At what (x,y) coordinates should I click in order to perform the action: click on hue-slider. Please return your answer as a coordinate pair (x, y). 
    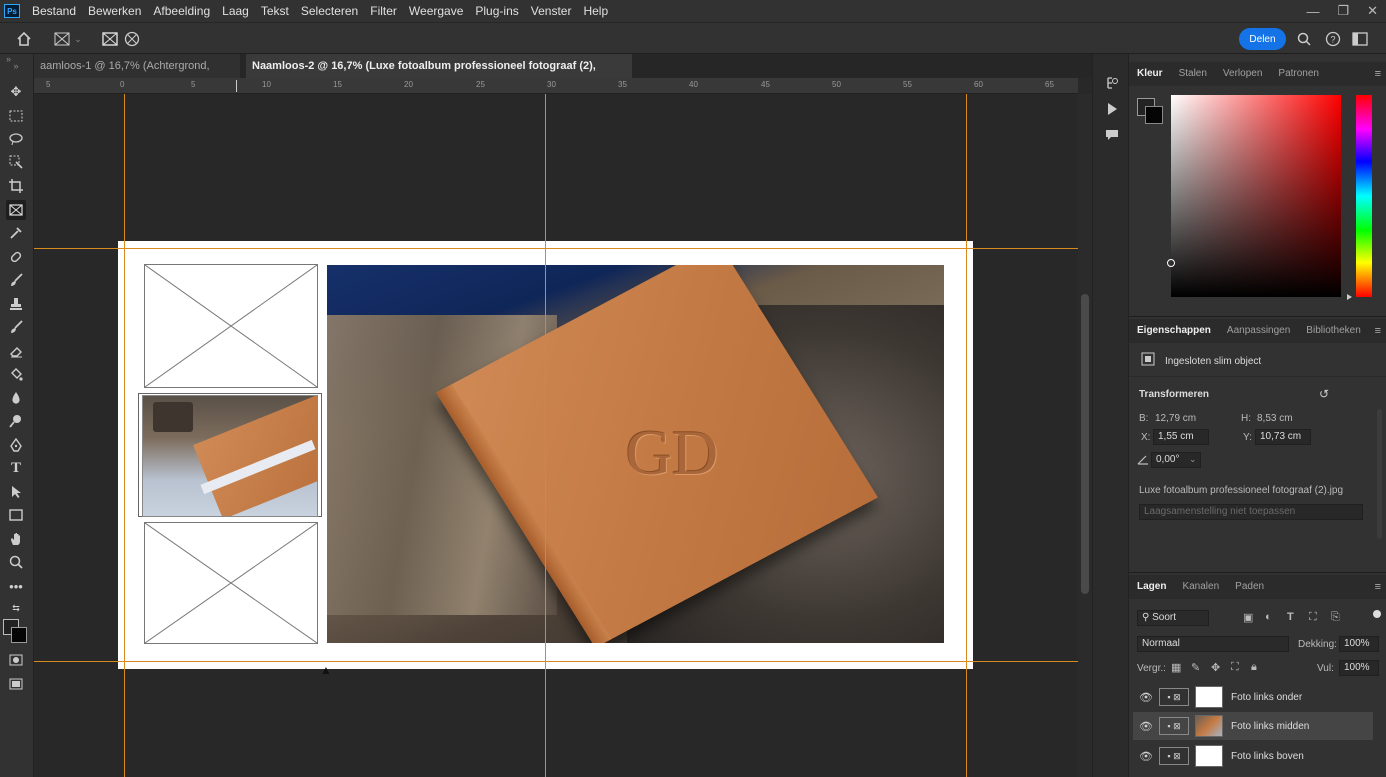
    Looking at the image, I should click on (1364, 196).